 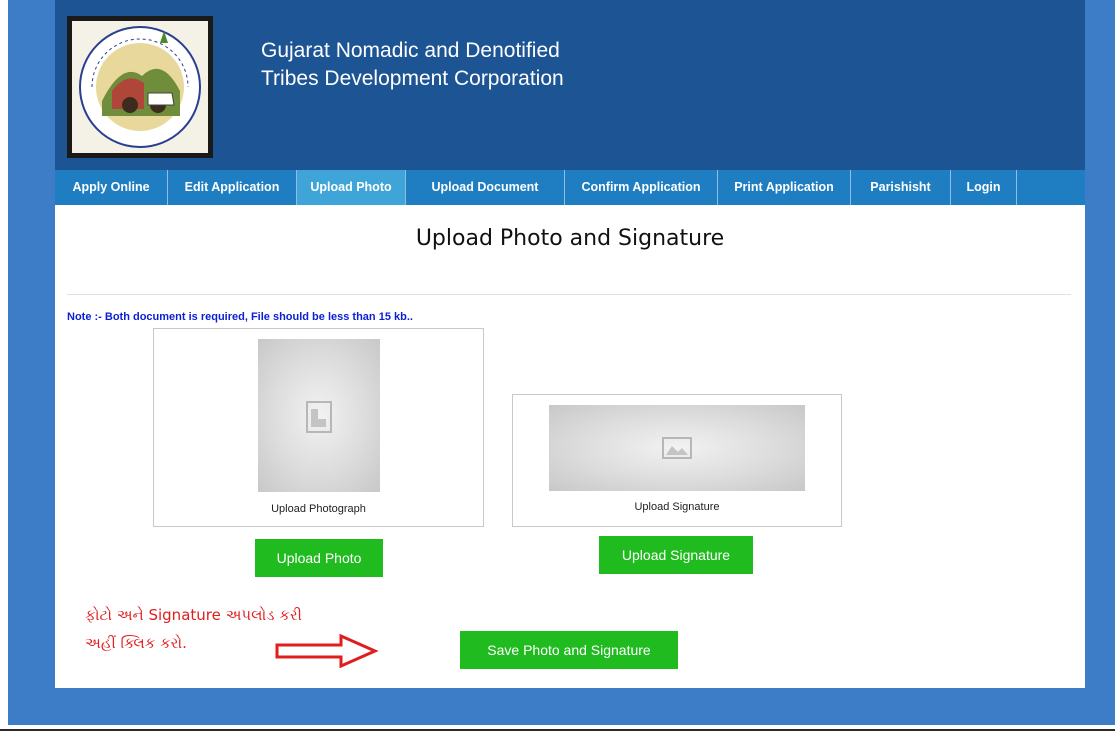 I want to click on divider, so click(x=557, y=730).